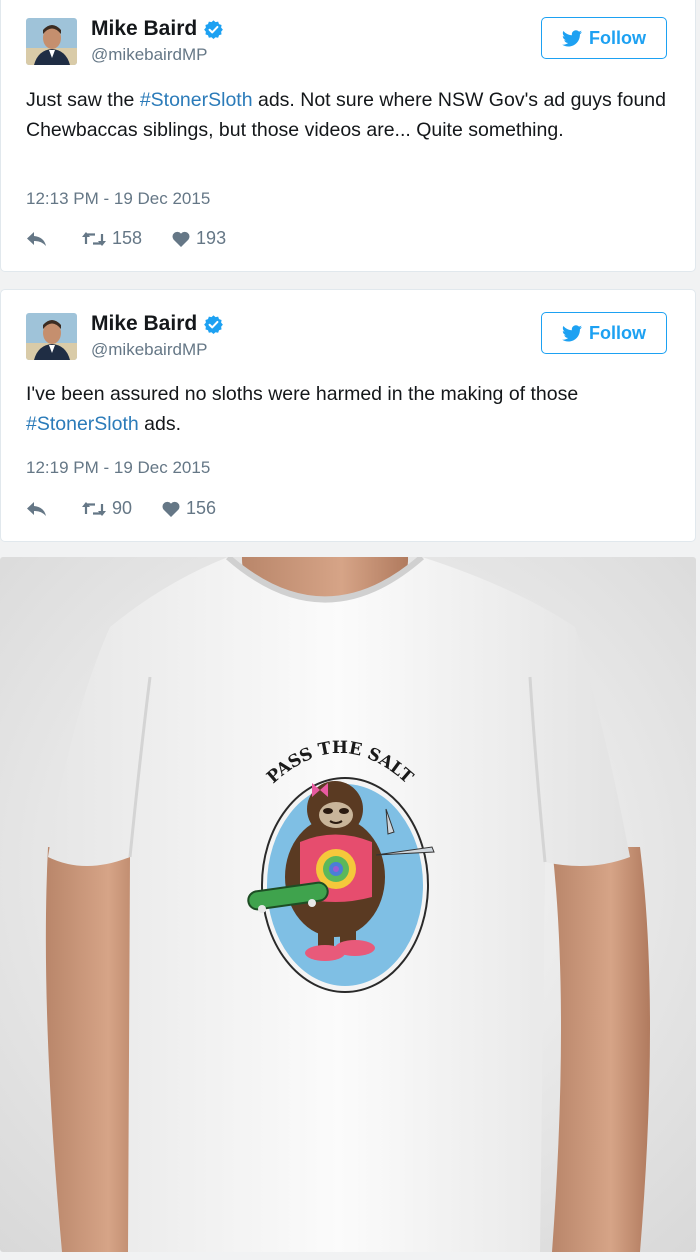  I want to click on retweet-count: 90, so click(122, 508).